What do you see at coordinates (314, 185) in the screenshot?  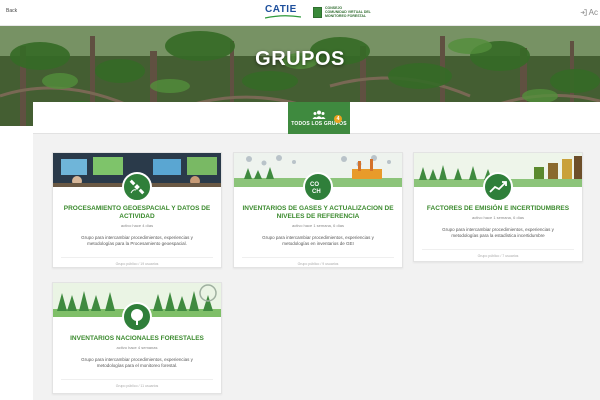 I see `svg-text: CO` at bounding box center [314, 185].